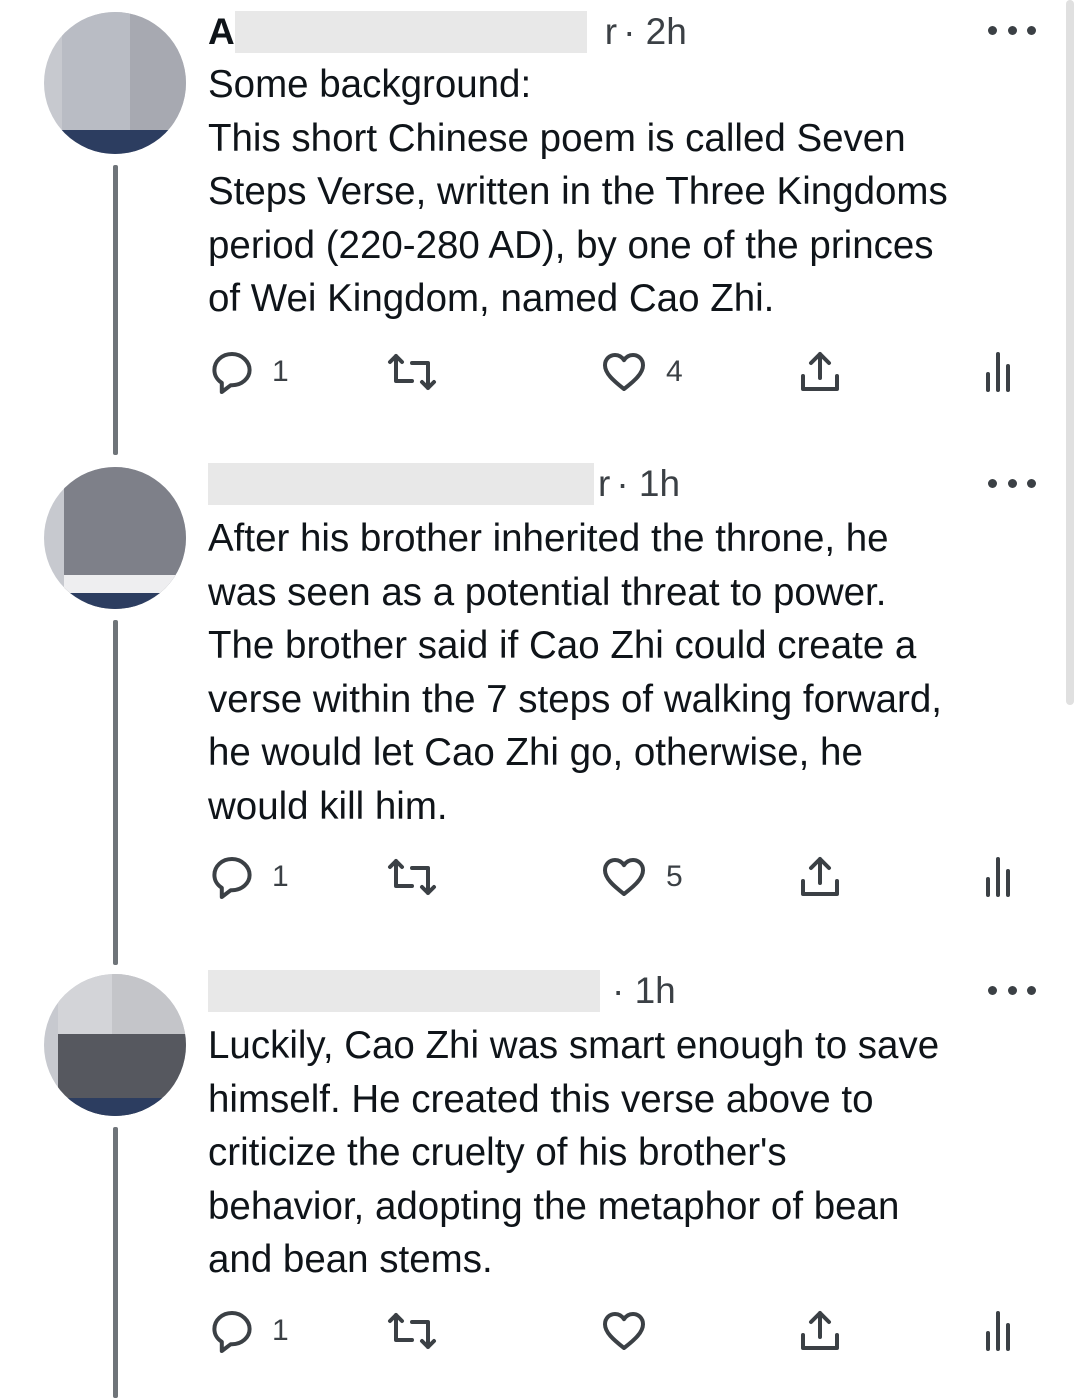  What do you see at coordinates (674, 876) in the screenshot?
I see `like-count: 5` at bounding box center [674, 876].